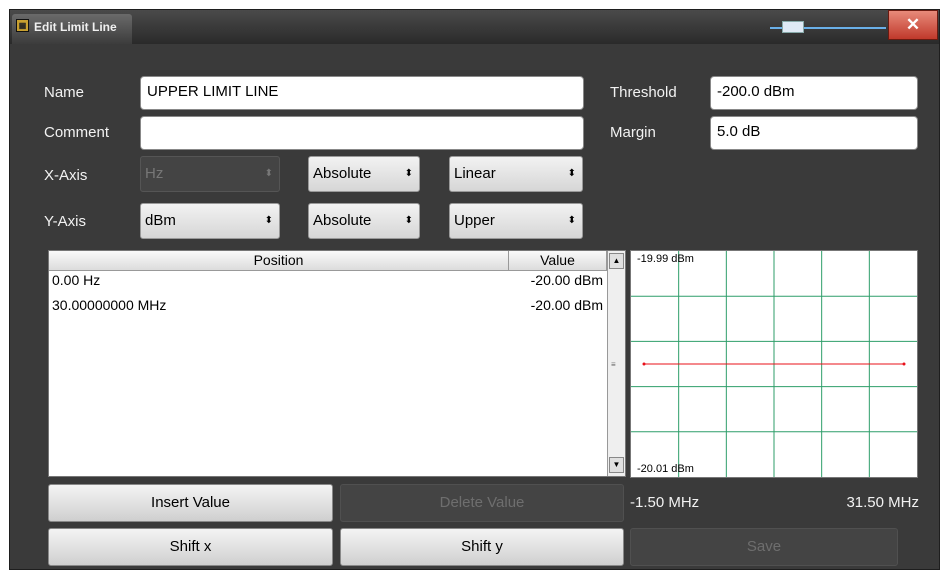 This screenshot has width=943, height=573. What do you see at coordinates (516, 221) in the screenshot?
I see `y-axis-type-select: Upper ⬍` at bounding box center [516, 221].